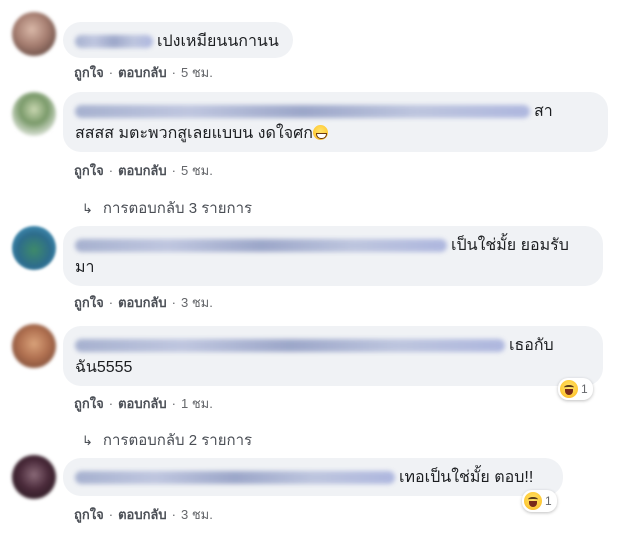 The width and height of the screenshot is (640, 540). Describe the element at coordinates (333, 256) in the screenshot. I see `comment-bubble: เป็นใช่มั้ย ยอมรับ มา` at that location.